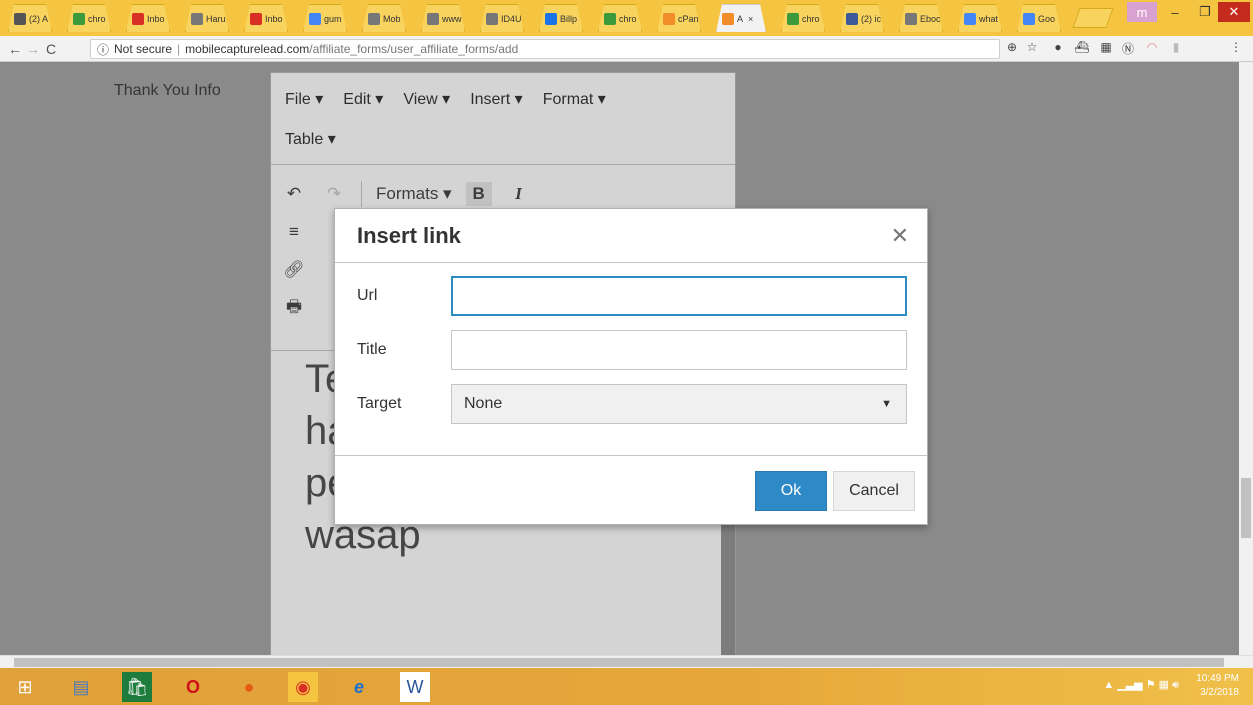  Describe the element at coordinates (1205, 12) in the screenshot. I see `maximize-icon: ❐` at that location.